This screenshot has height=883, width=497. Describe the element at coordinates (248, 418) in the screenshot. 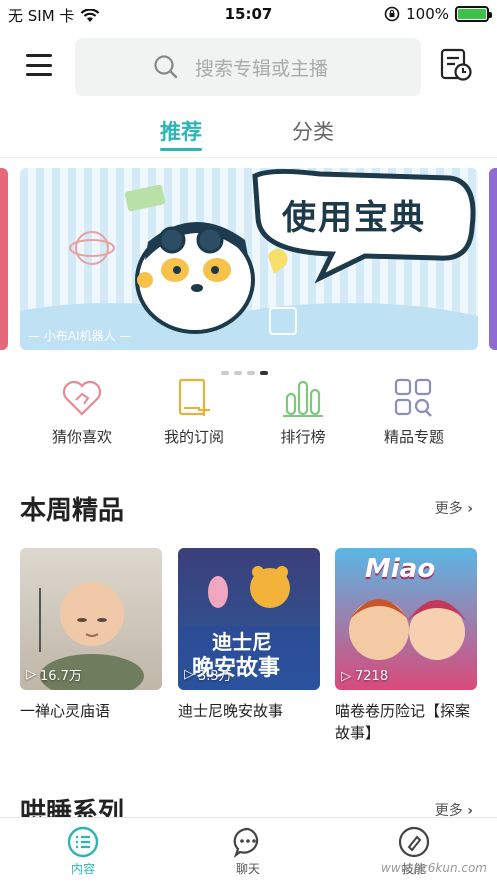

I see `quick-entries: 猜你喜欢 我的订阅 排行榜 精品专题` at that location.